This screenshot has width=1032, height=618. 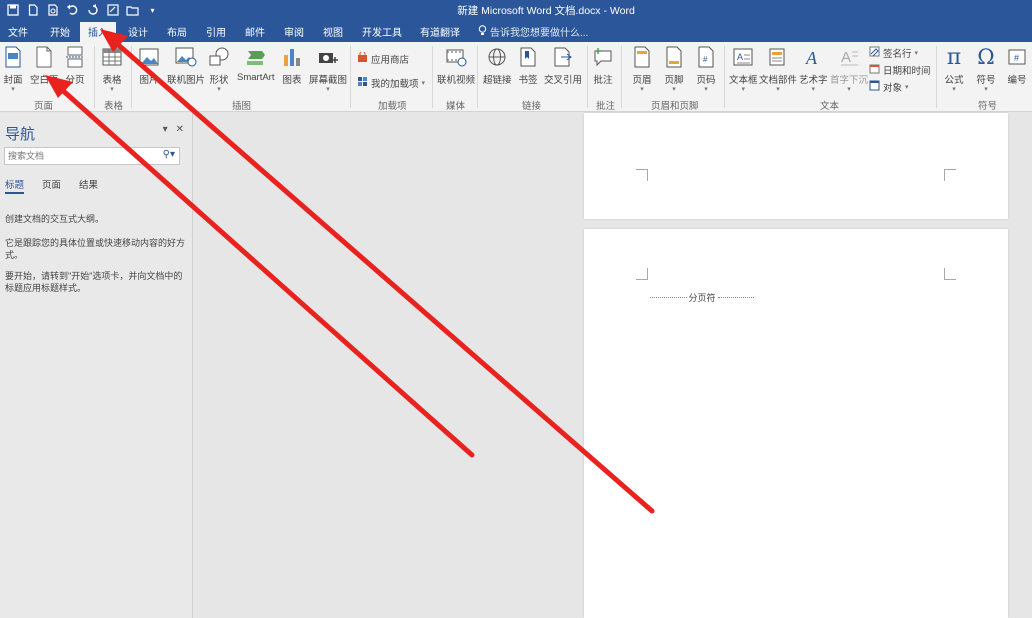 I want to click on tab-review: 审阅, so click(x=294, y=31).